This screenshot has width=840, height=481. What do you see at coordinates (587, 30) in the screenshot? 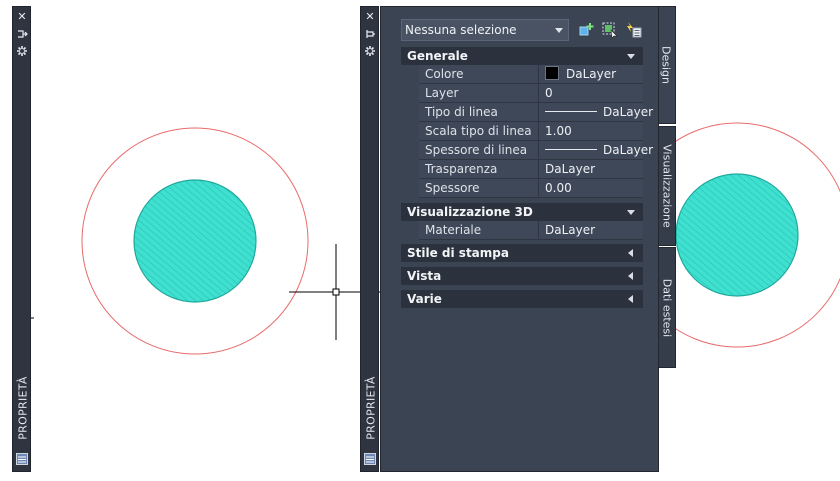
I see `toggle-pickadd-icon` at bounding box center [587, 30].